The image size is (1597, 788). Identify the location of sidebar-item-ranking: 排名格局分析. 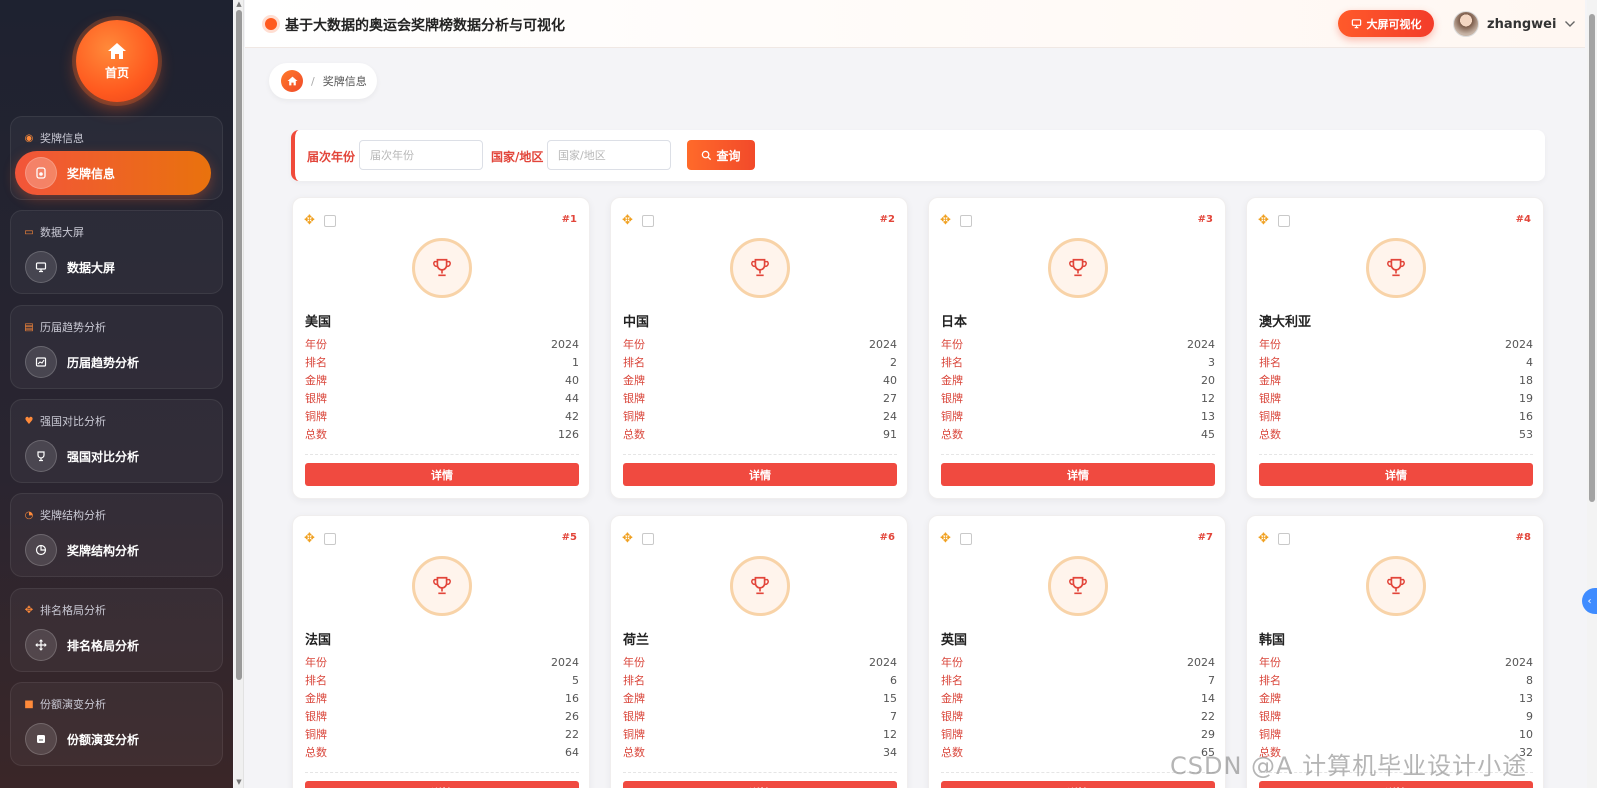
(113, 645).